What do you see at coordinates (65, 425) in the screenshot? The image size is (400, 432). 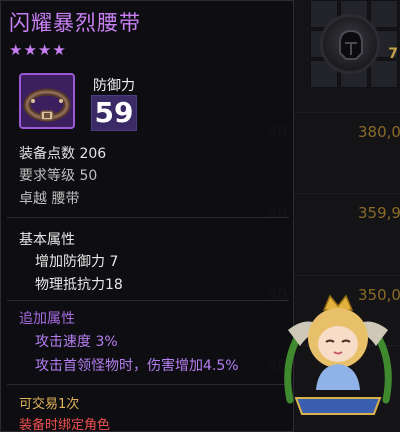 I see `bind-note: 装备时绑定角色` at bounding box center [65, 425].